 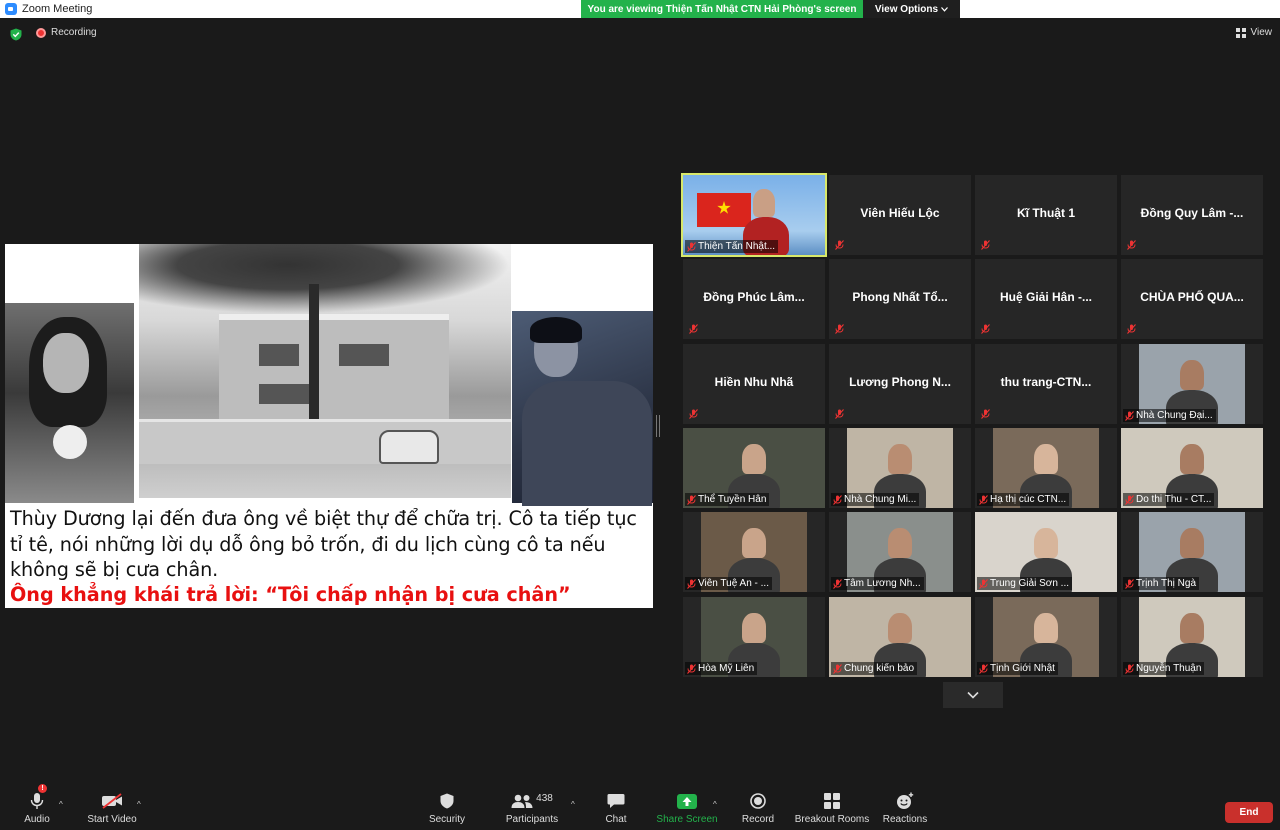 What do you see at coordinates (879, 668) in the screenshot?
I see `participant-name: Chung kiến bảo` at bounding box center [879, 668].